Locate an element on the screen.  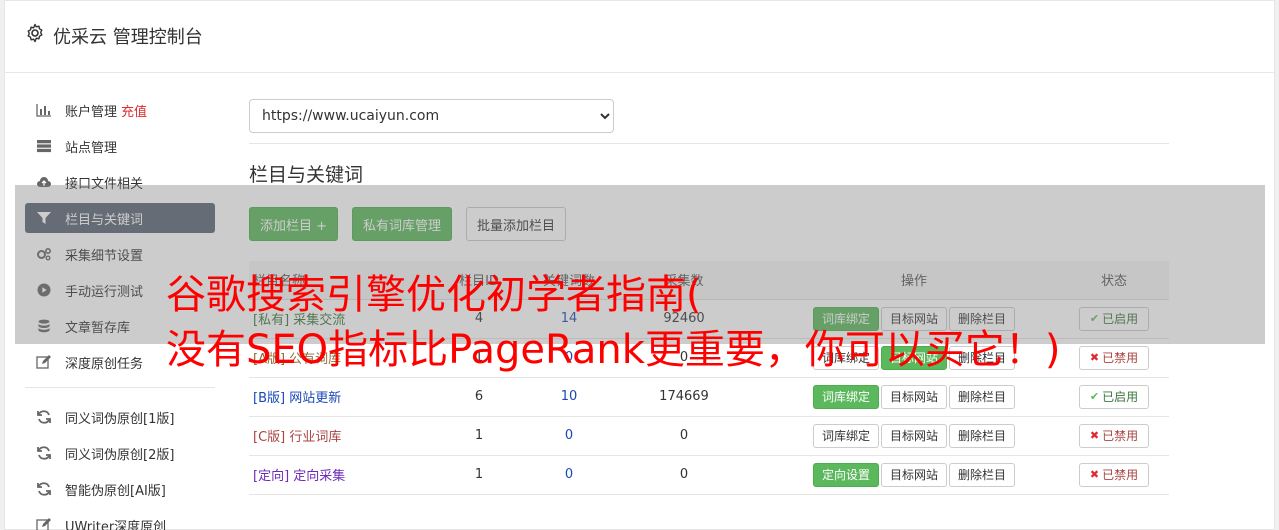
actions-cell: 定向设置 目标网站 删除栏目 is located at coordinates (914, 475).